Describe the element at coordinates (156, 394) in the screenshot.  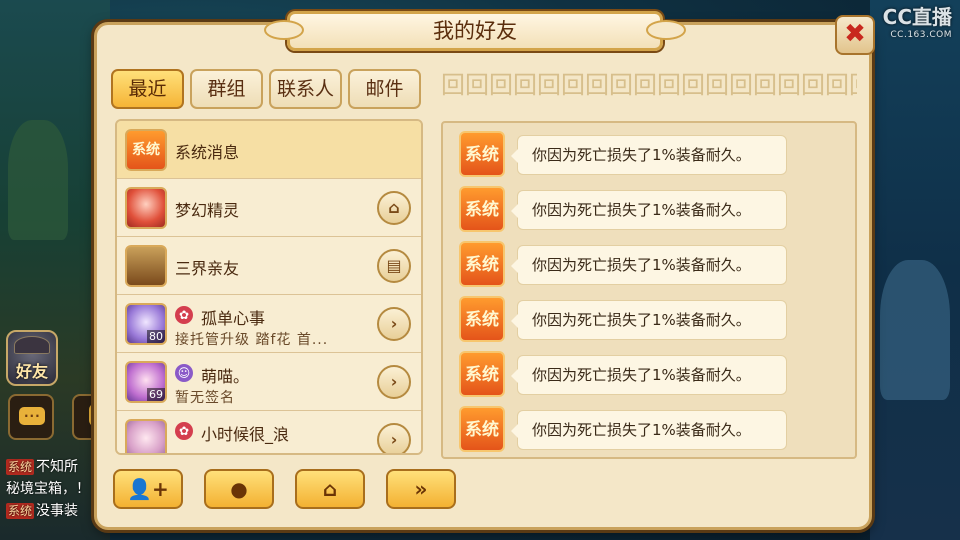
I see `level-badge: 69` at that location.